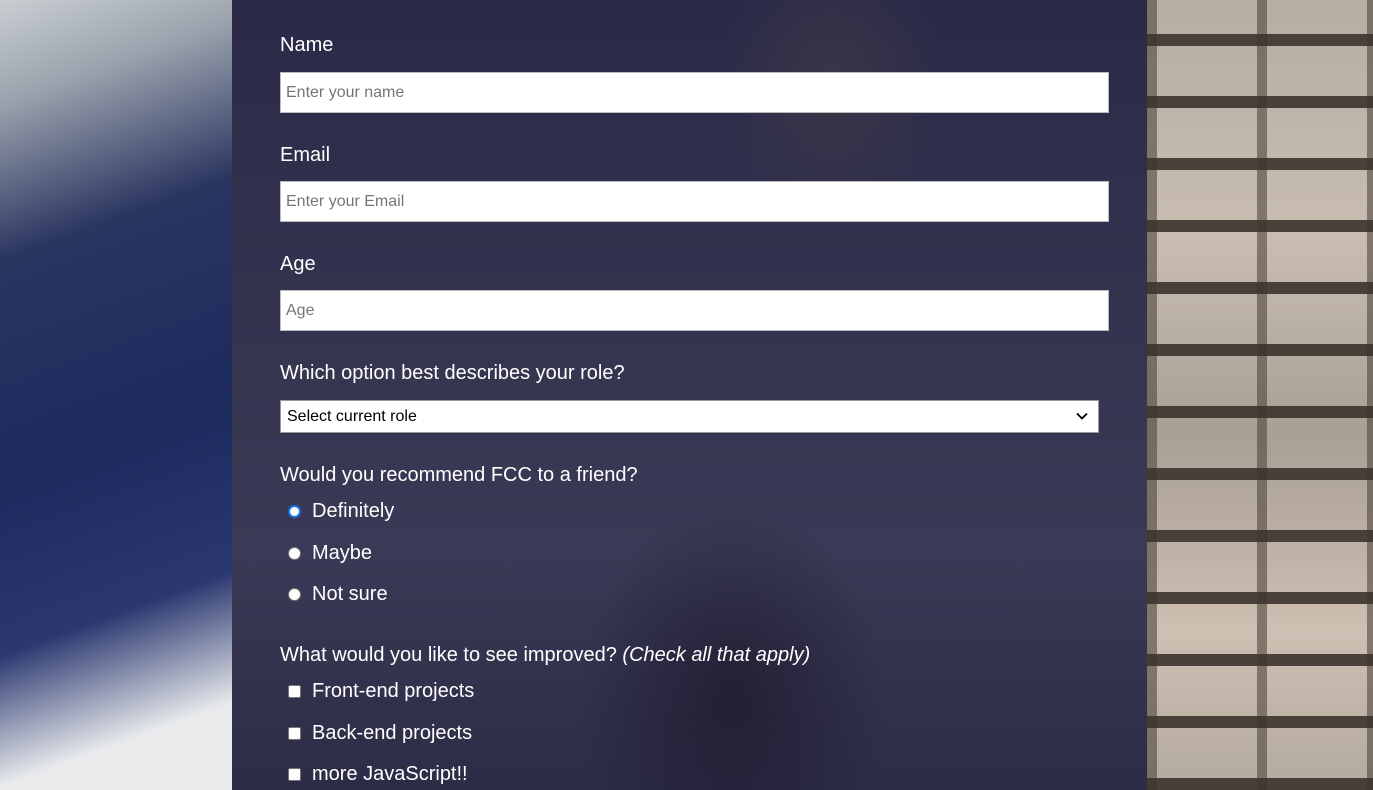 Image resolution: width=1373 pixels, height=790 pixels. I want to click on checkbox-option-back-end: Back-end projects, so click(380, 733).